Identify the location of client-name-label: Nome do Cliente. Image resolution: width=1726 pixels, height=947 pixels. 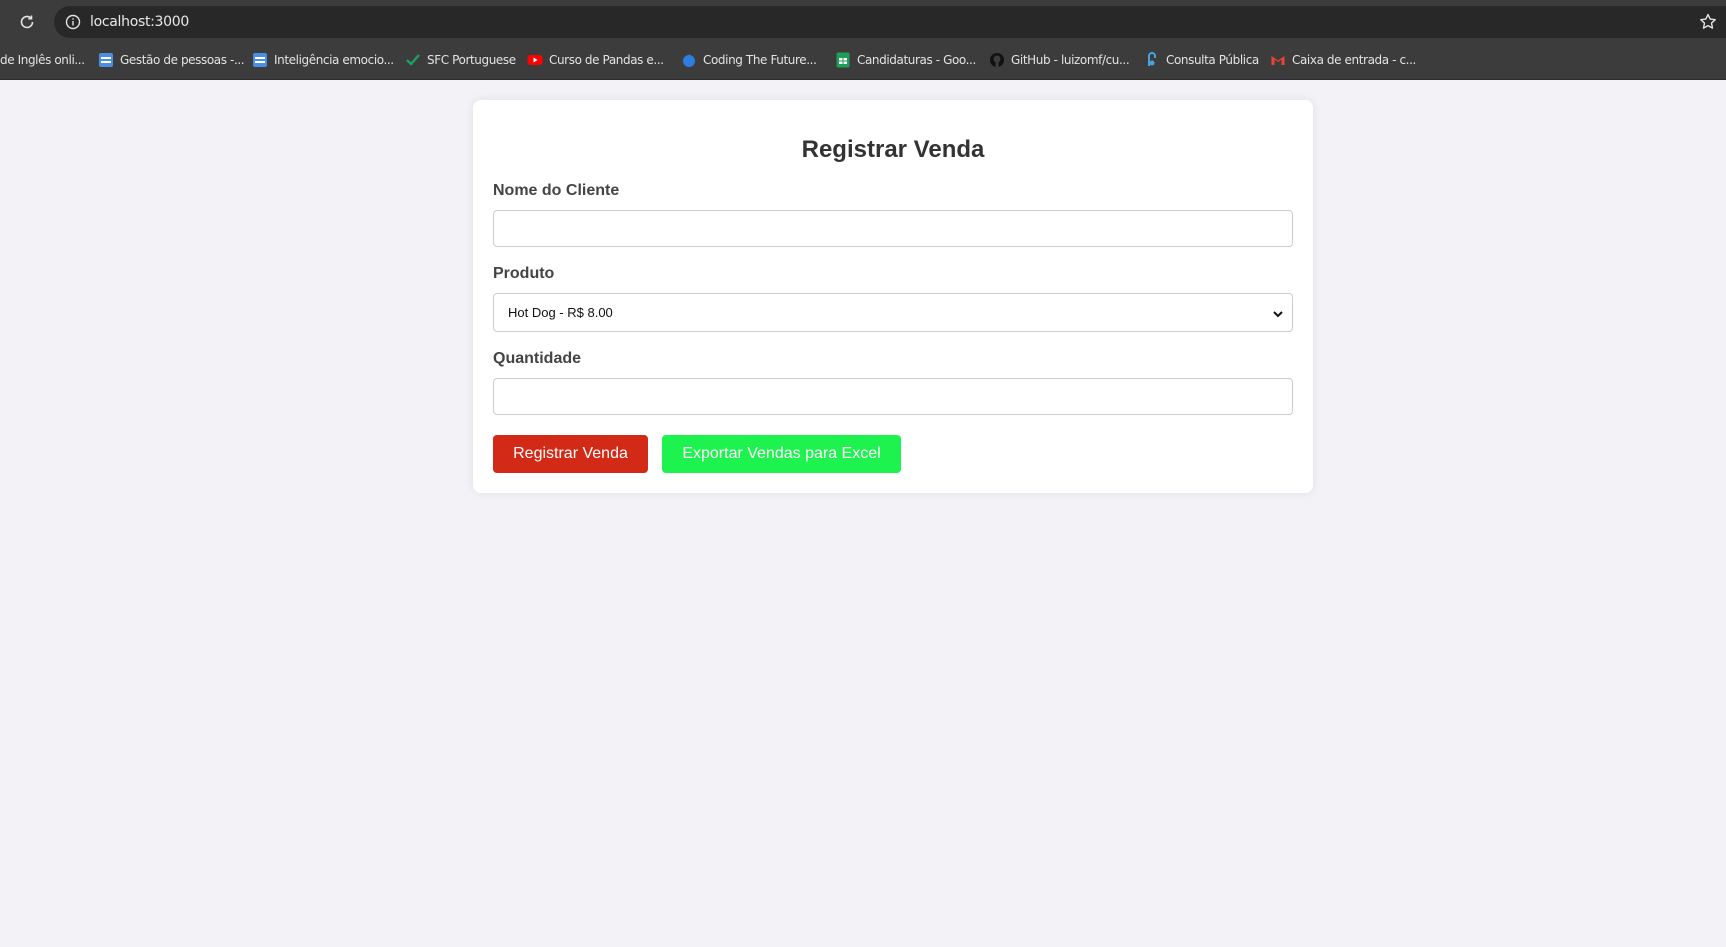
(556, 190).